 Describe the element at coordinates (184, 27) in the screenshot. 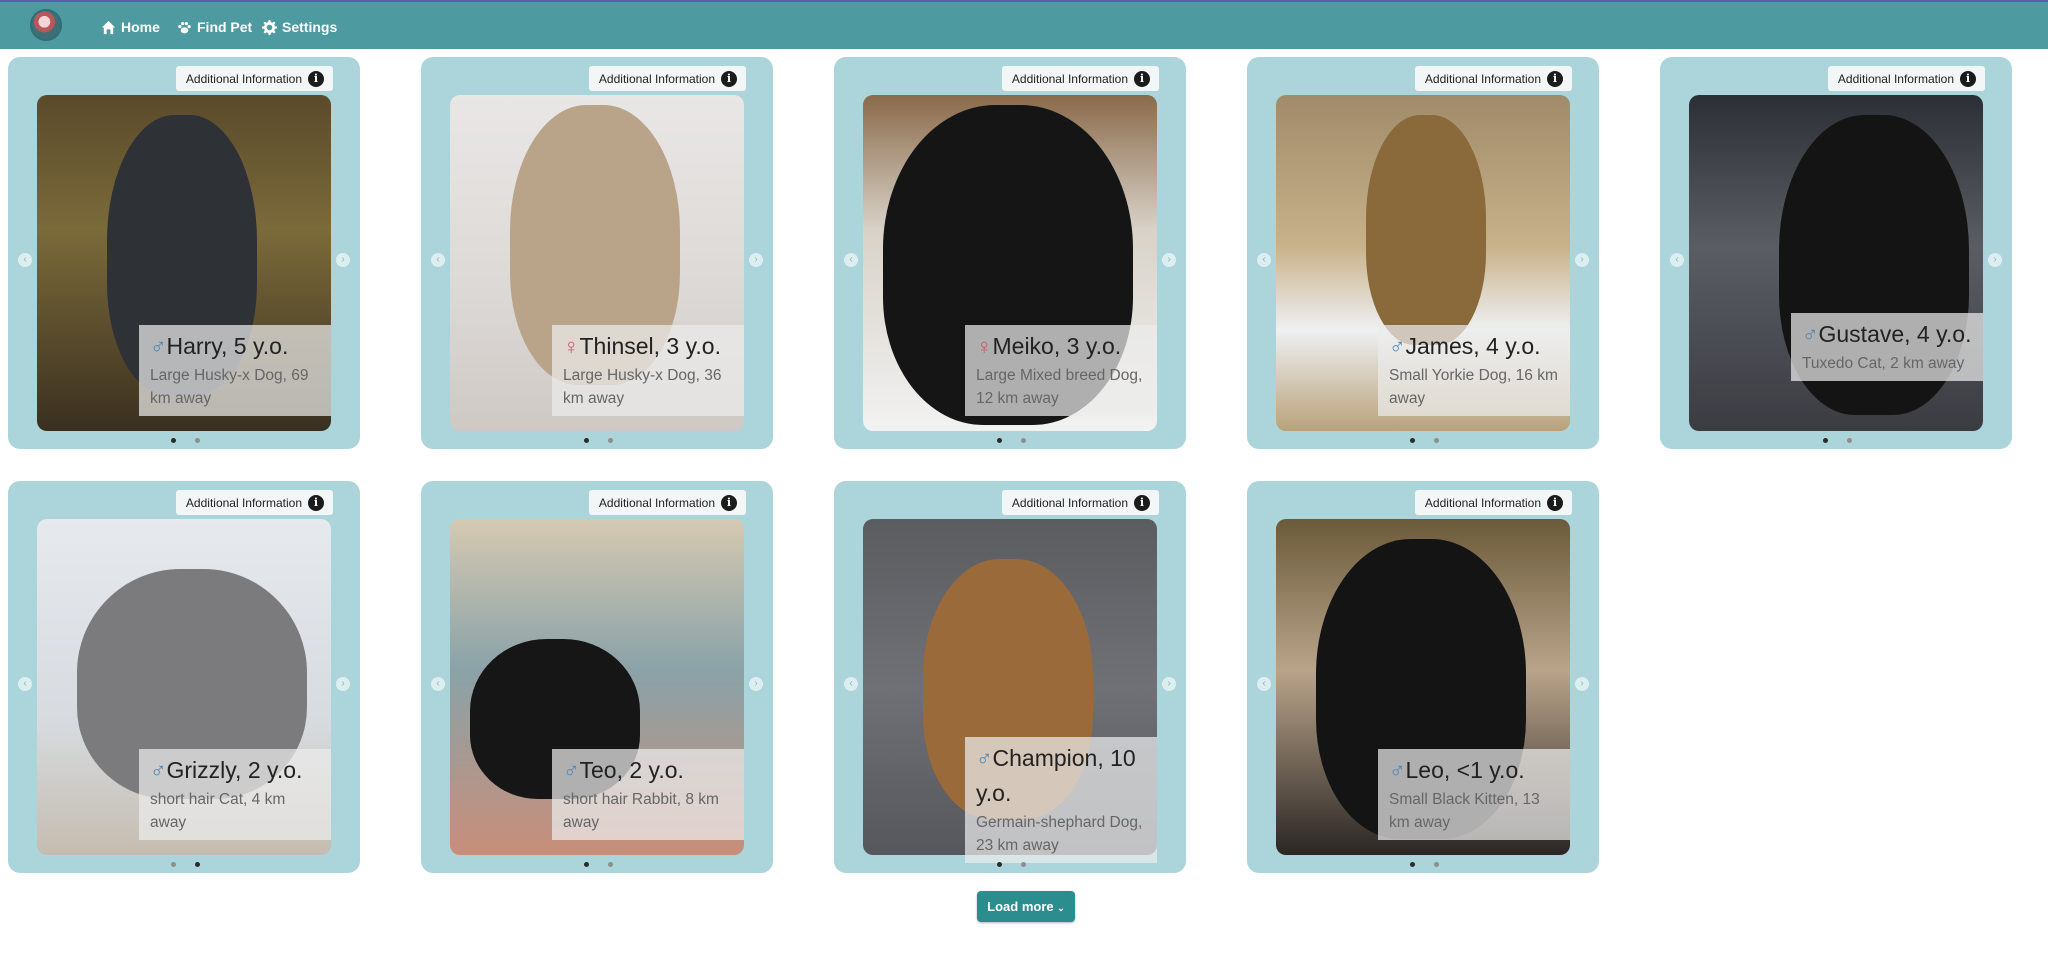

I see `paw-icon` at that location.